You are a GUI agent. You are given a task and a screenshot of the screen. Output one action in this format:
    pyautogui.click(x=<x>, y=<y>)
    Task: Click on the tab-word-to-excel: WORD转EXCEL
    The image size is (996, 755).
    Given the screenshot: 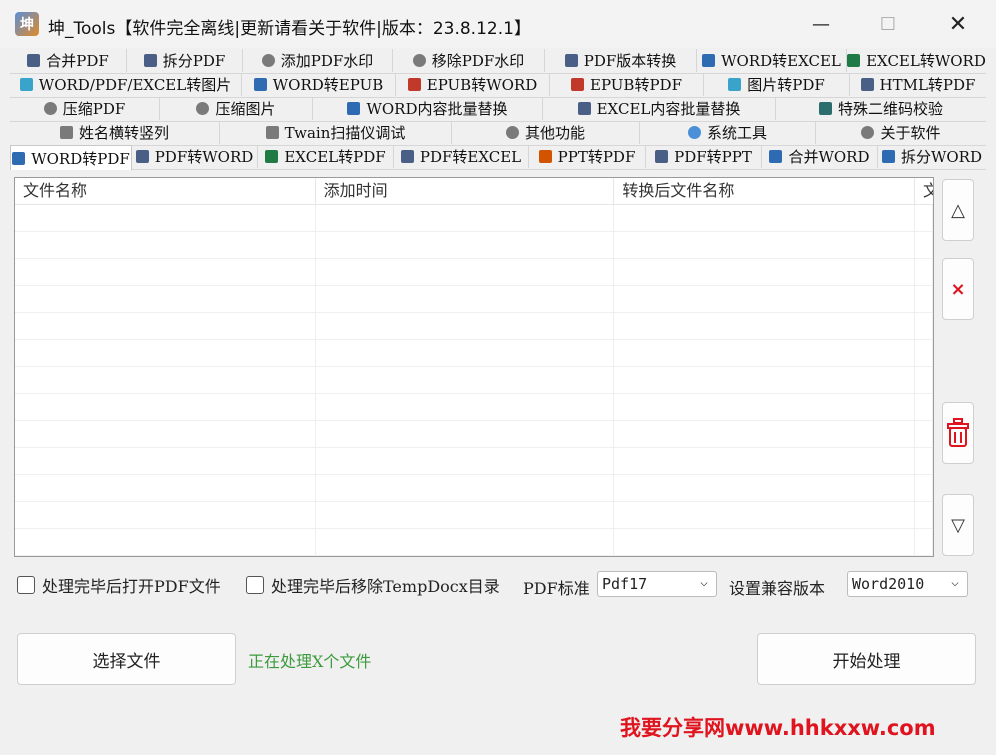 What is the action you would take?
    pyautogui.click(x=772, y=60)
    